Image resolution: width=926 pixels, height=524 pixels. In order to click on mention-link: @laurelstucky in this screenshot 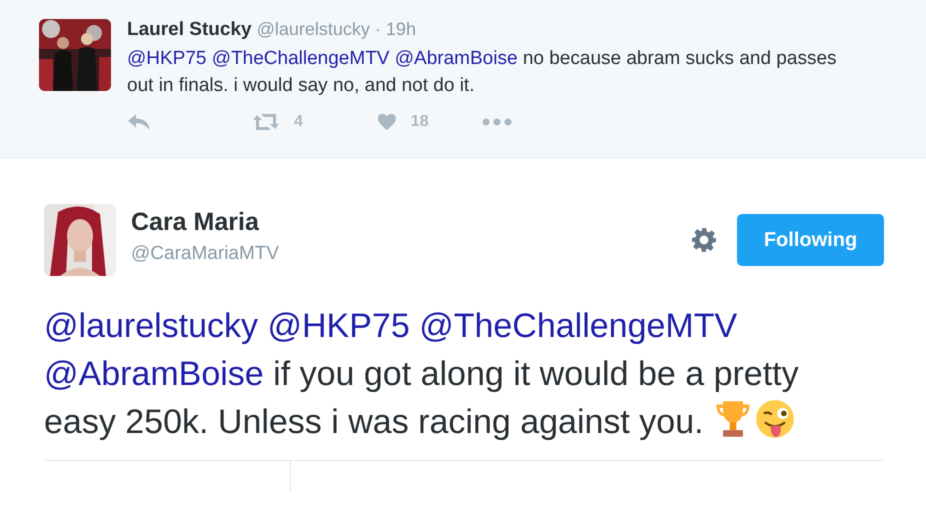, I will do `click(151, 326)`.